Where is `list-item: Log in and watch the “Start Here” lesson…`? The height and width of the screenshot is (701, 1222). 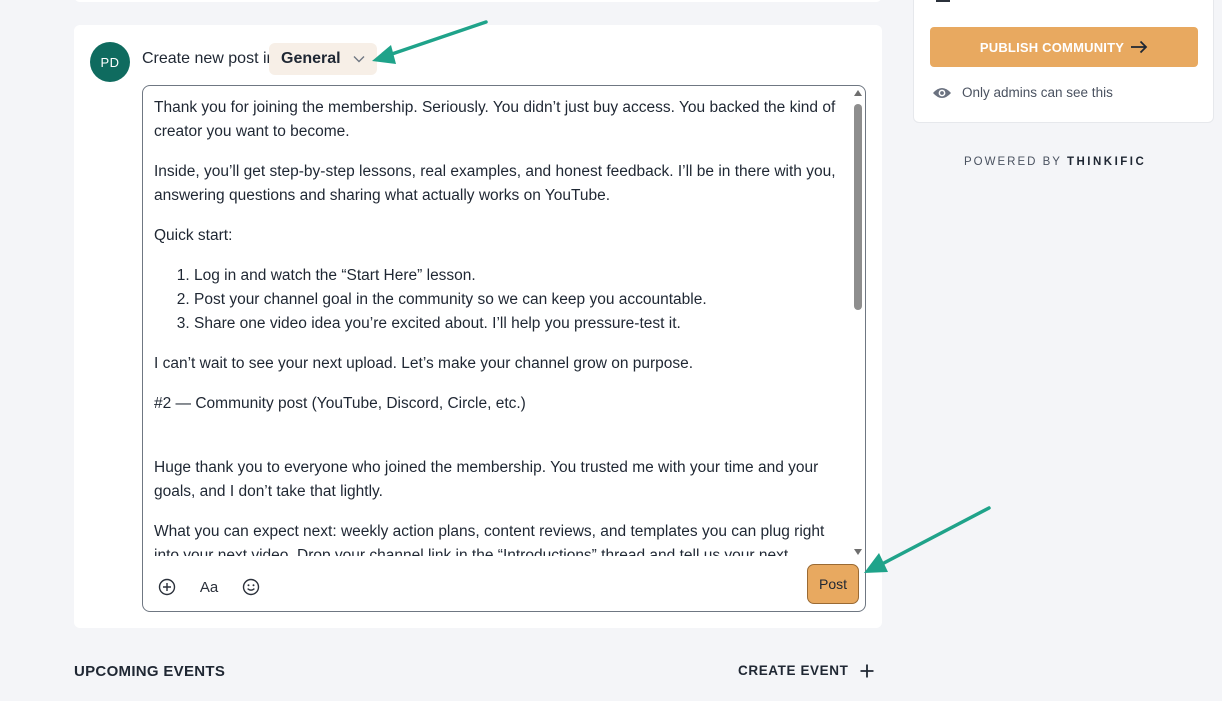 list-item: Log in and watch the “Start Here” lesson… is located at coordinates (520, 276).